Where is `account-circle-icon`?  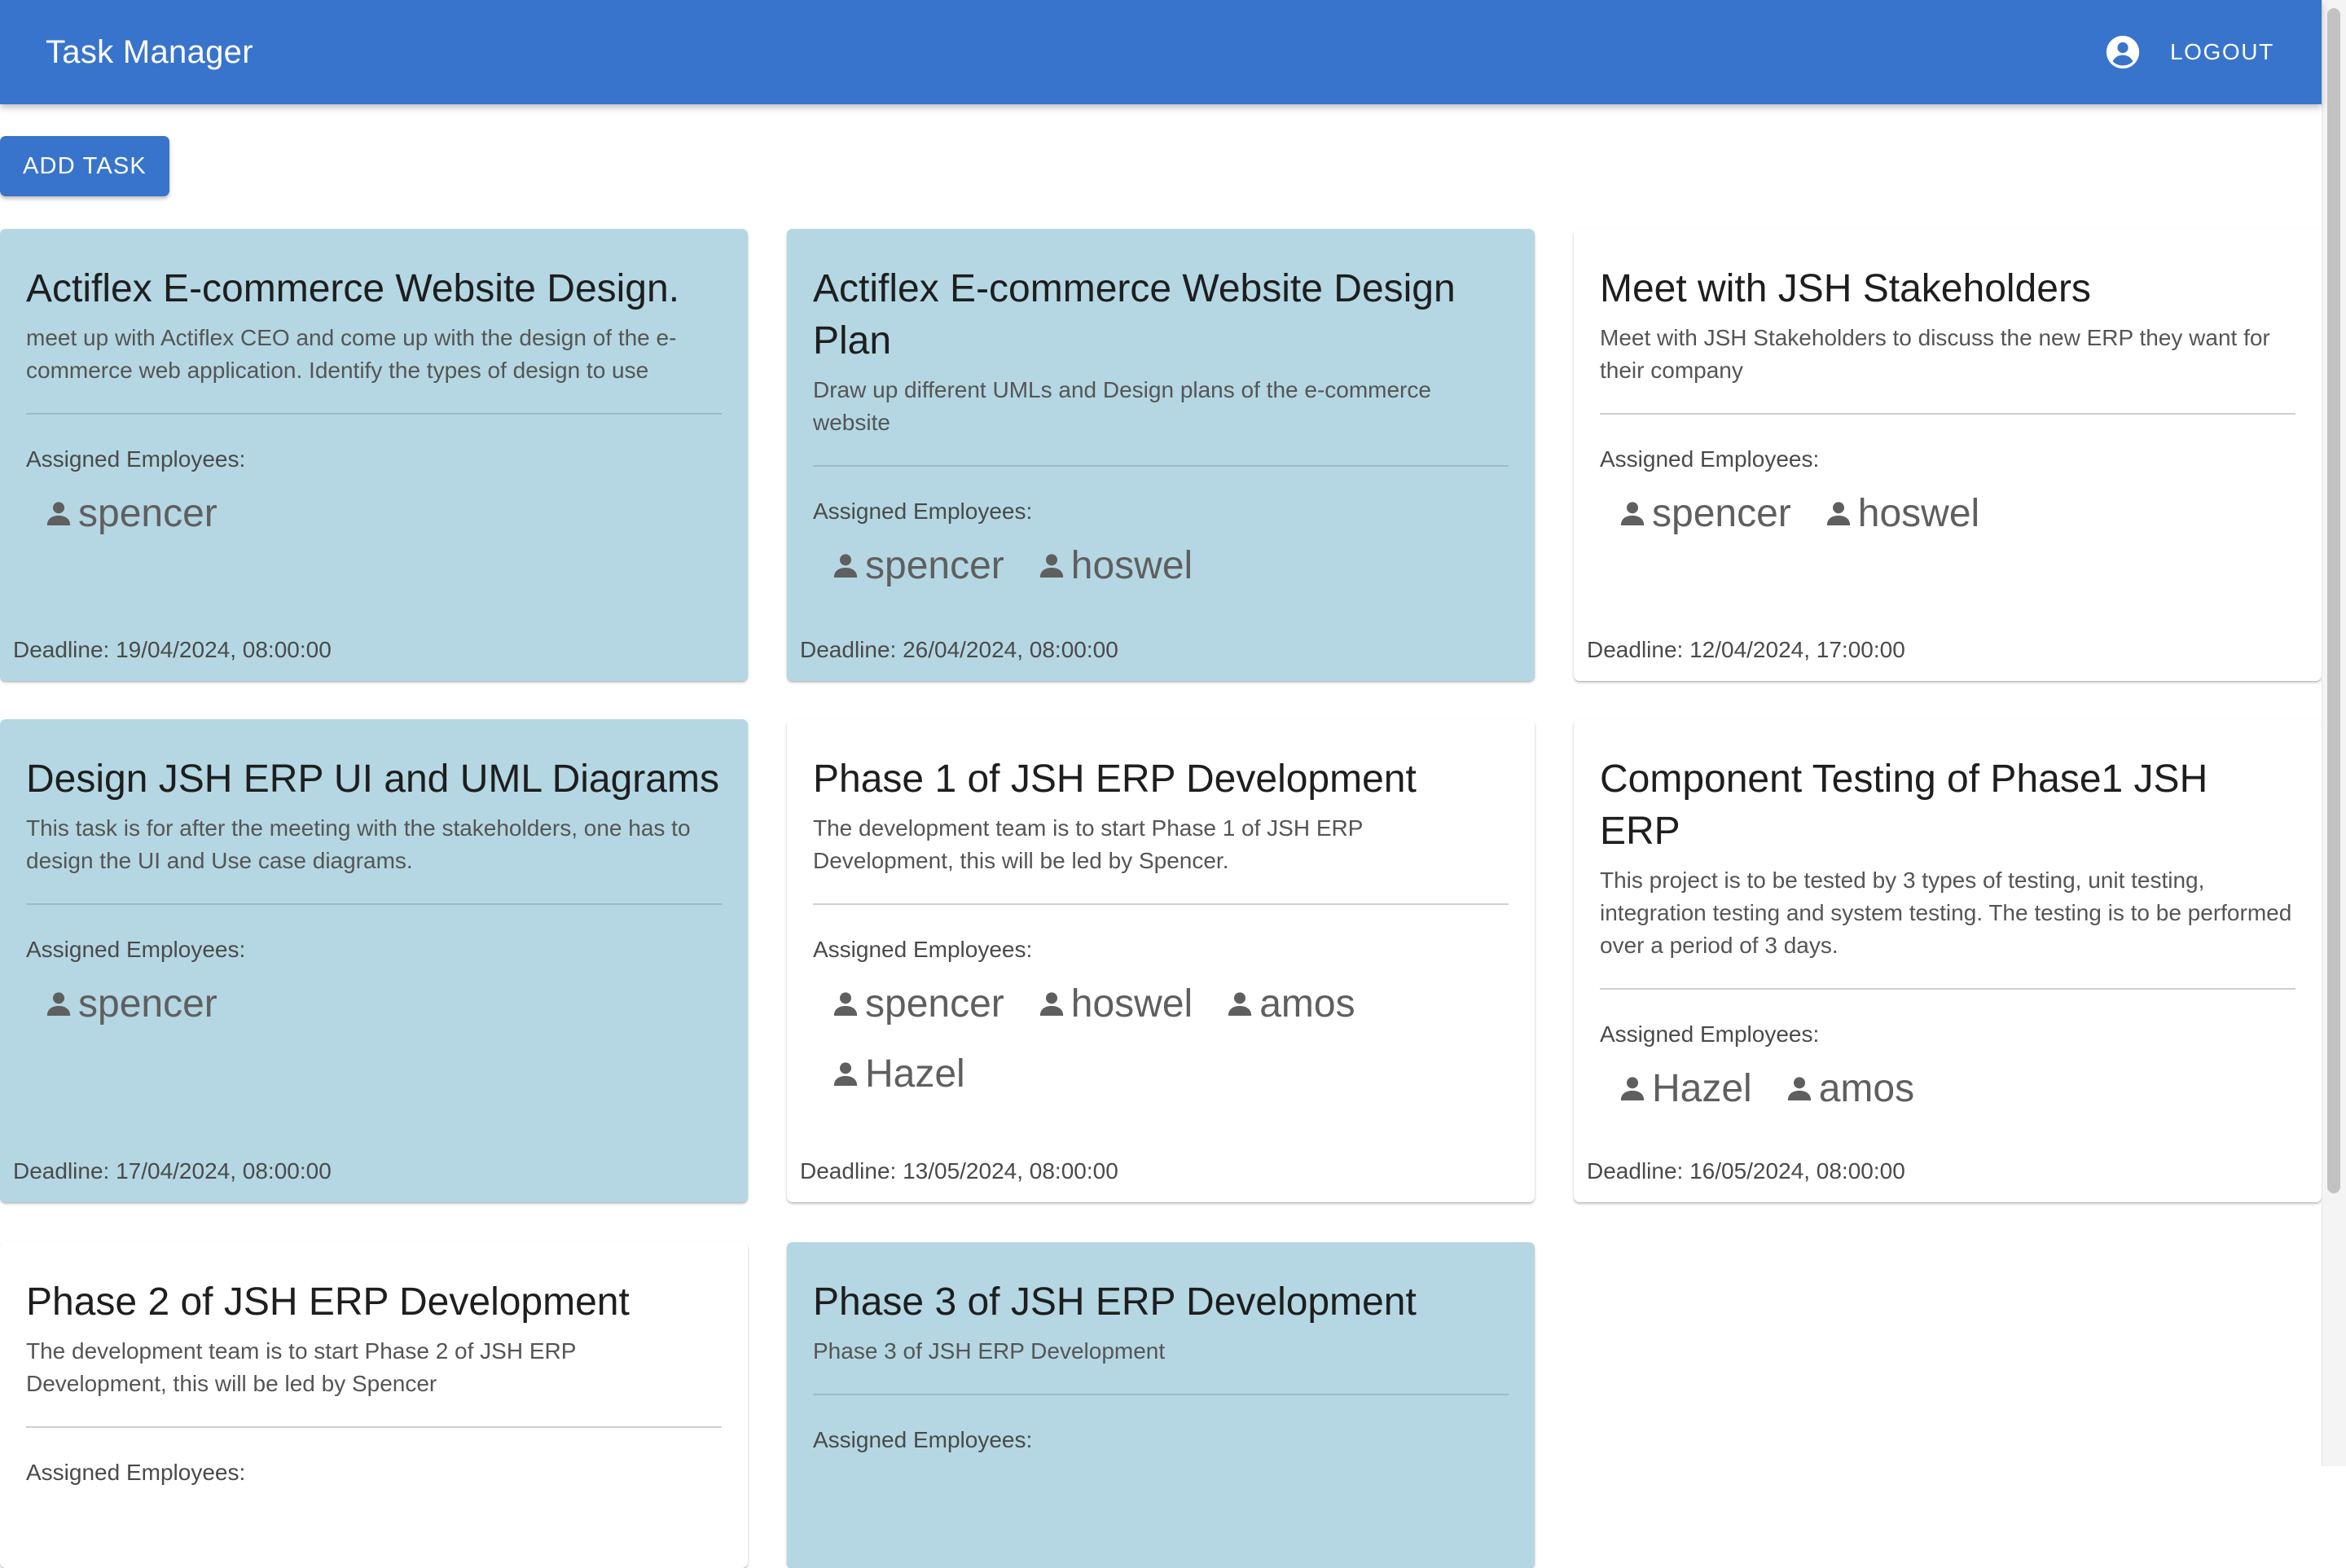 account-circle-icon is located at coordinates (2123, 52).